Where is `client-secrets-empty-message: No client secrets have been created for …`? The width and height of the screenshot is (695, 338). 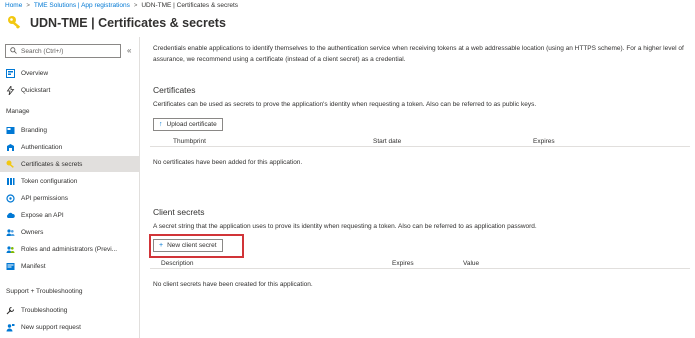 client-secrets-empty-message: No client secrets have been created for … is located at coordinates (233, 284).